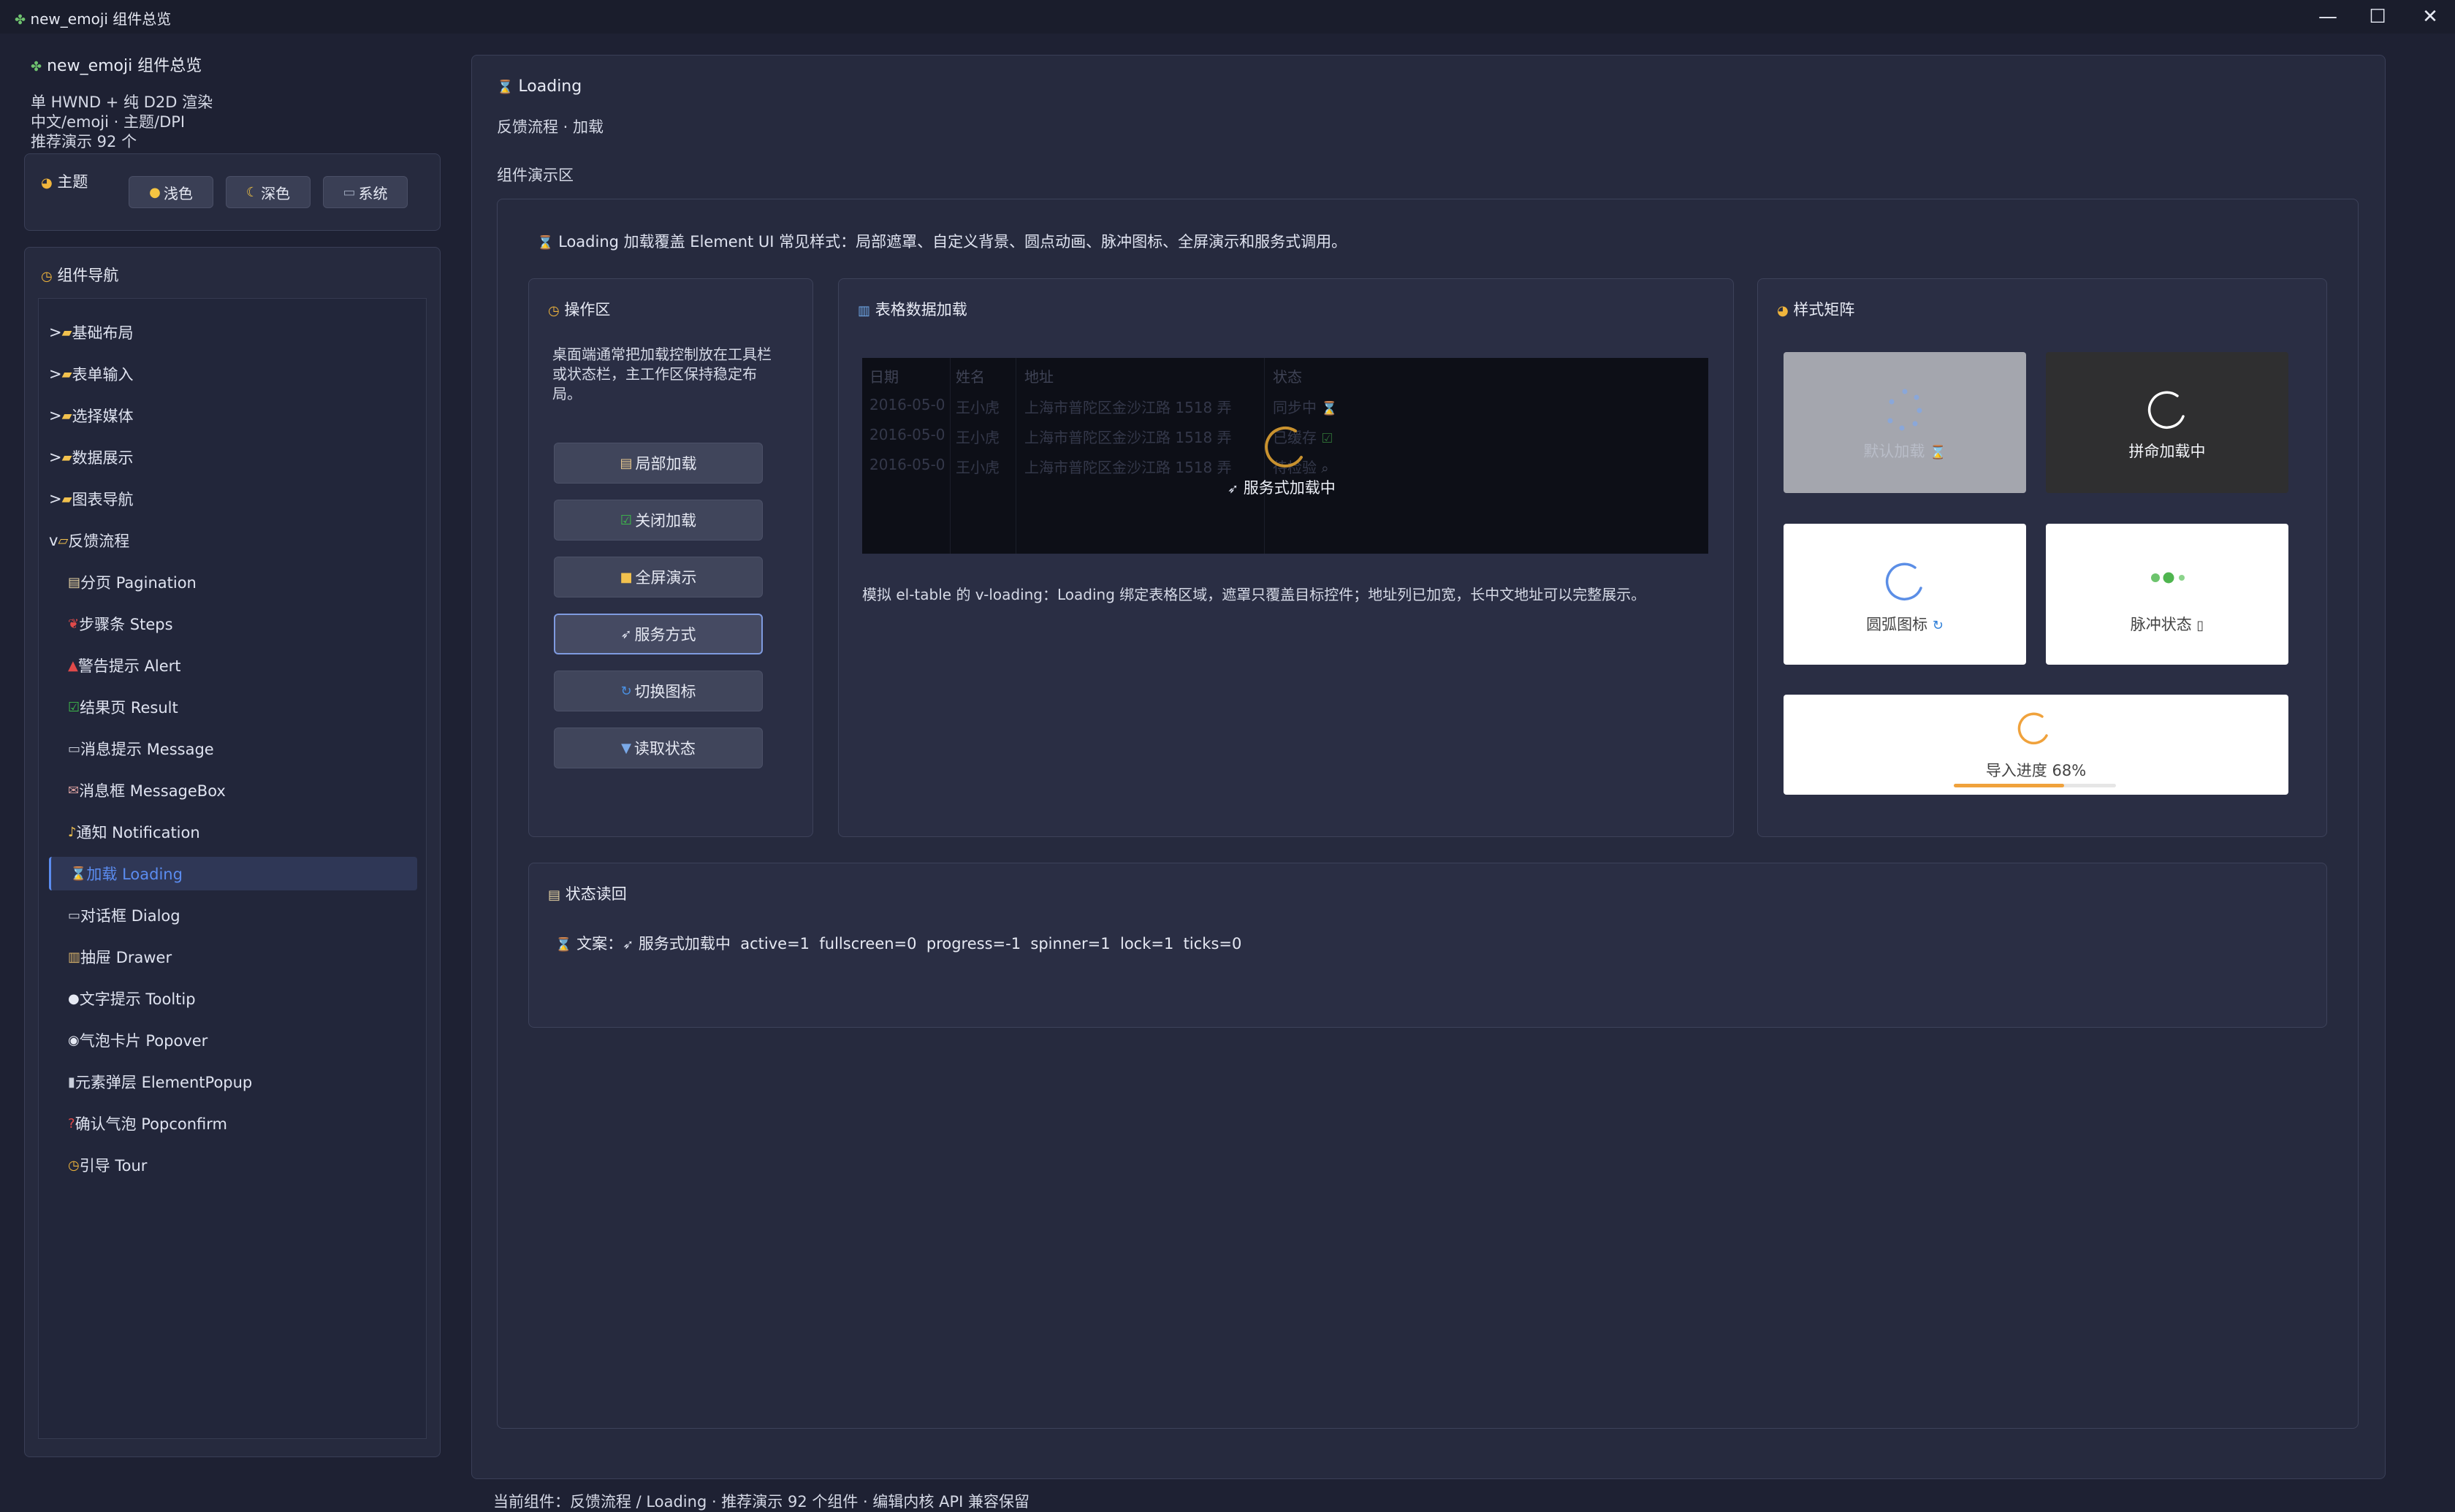  What do you see at coordinates (884, 377) in the screenshot?
I see `table-header: 日期` at bounding box center [884, 377].